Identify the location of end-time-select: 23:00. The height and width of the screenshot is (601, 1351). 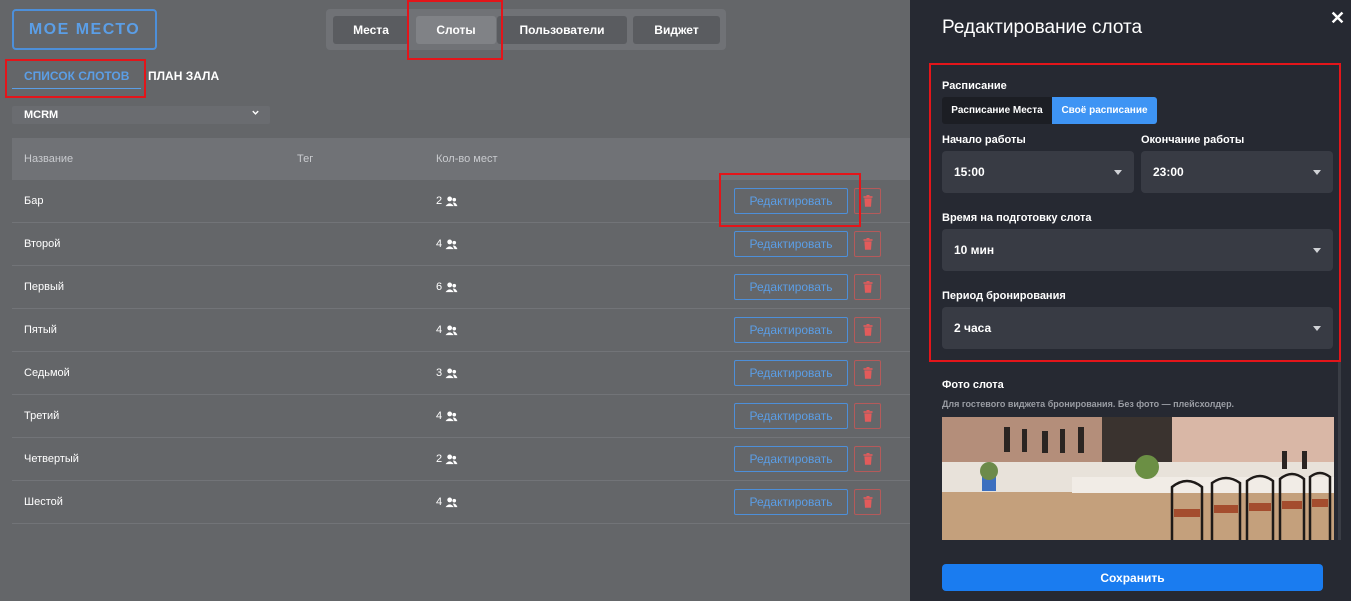
(1237, 172).